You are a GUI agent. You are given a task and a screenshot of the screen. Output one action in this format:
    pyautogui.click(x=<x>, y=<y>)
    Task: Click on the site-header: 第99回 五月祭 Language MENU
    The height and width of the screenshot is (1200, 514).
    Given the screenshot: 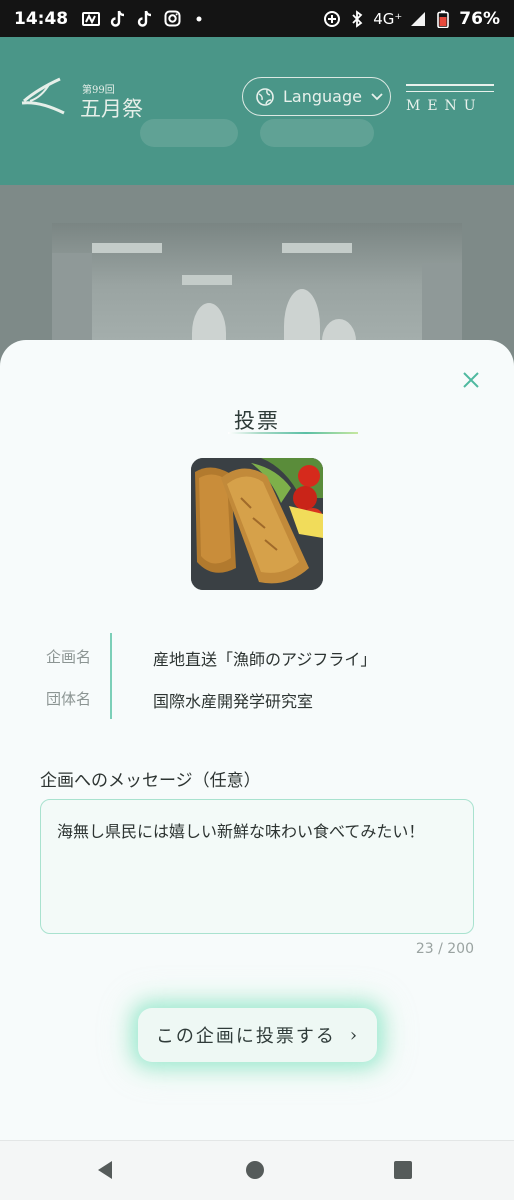 What is the action you would take?
    pyautogui.click(x=257, y=111)
    